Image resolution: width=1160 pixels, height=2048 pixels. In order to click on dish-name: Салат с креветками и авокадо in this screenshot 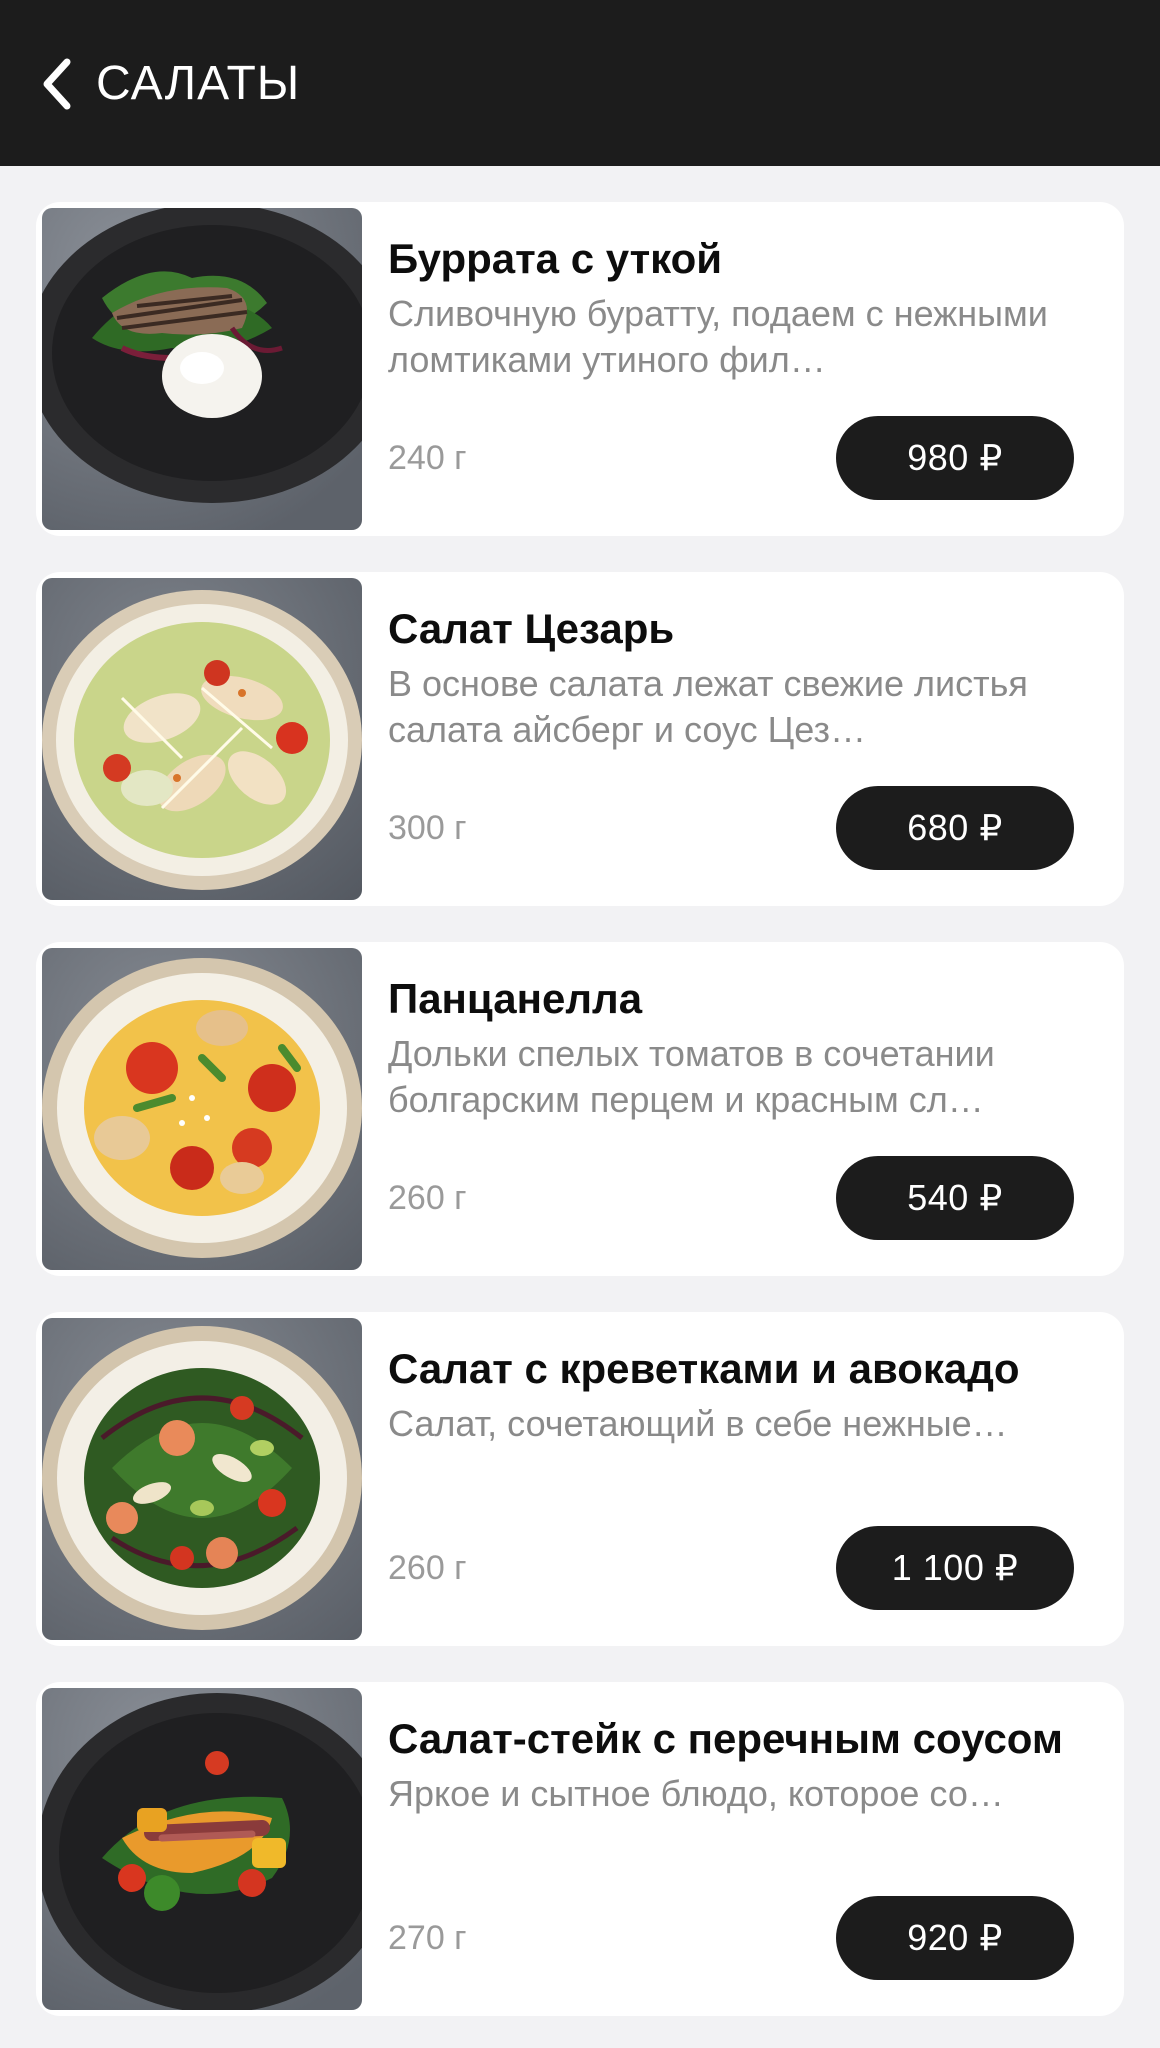, I will do `click(704, 1368)`.